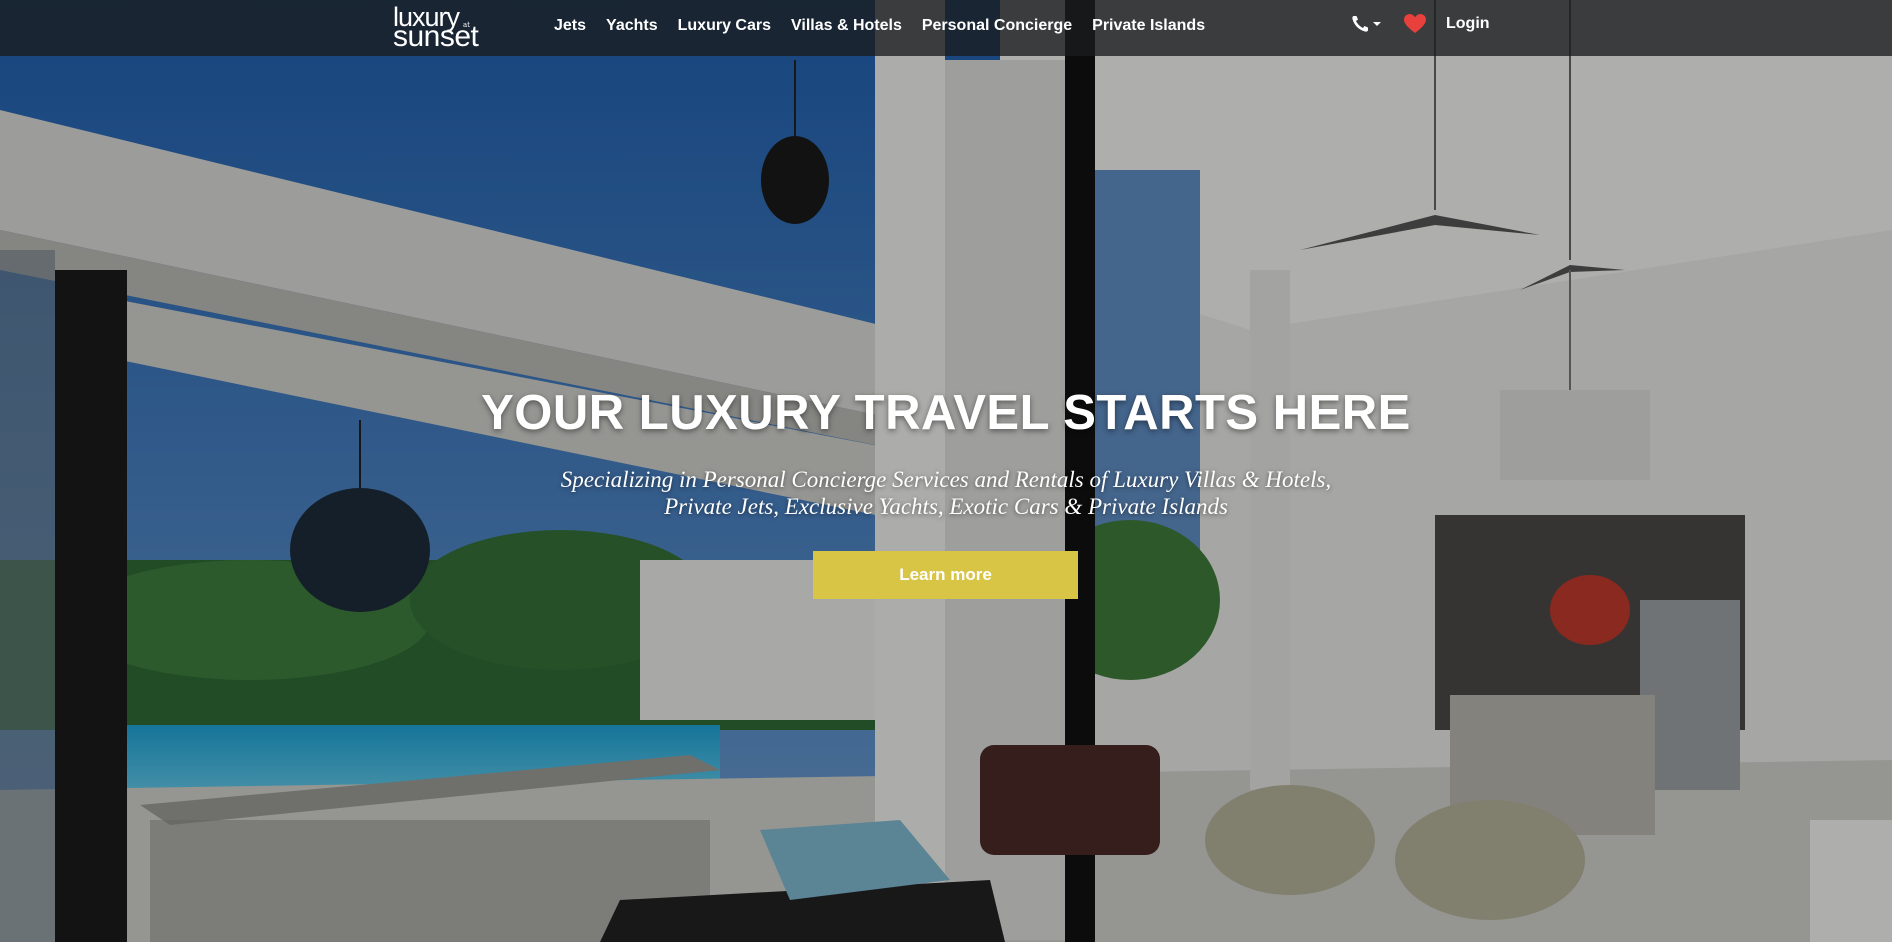 The image size is (1892, 942). What do you see at coordinates (945, 575) in the screenshot?
I see `learn-more-button: Learn more` at bounding box center [945, 575].